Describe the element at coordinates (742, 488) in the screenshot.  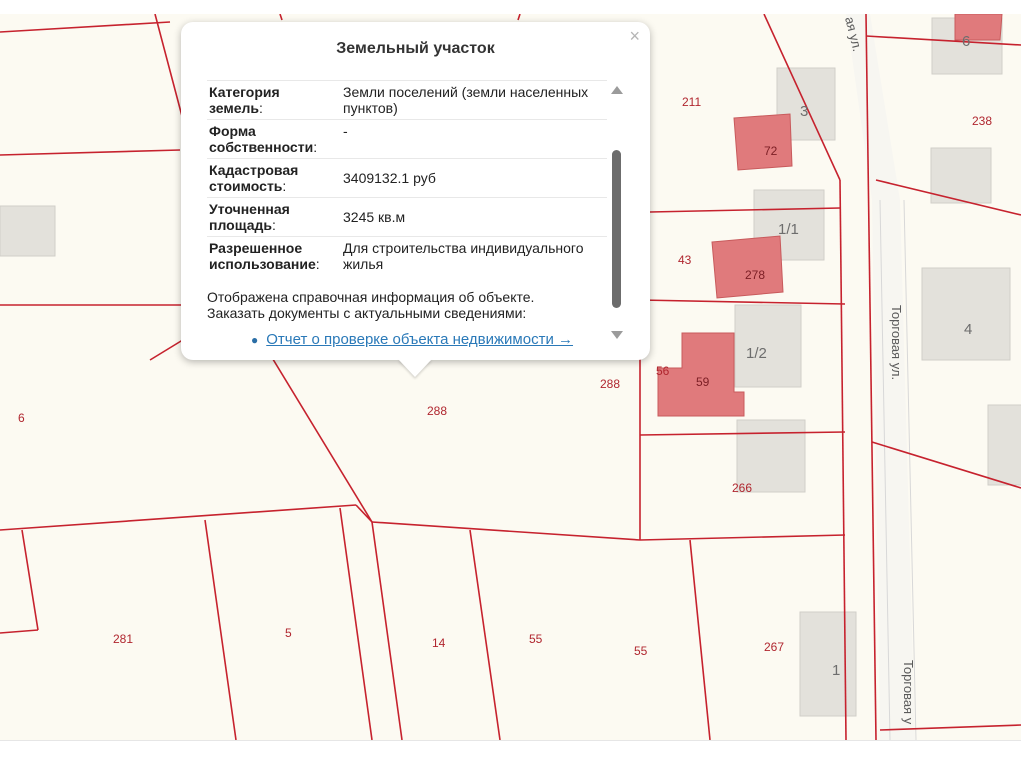
I see `plot-number: 266` at that location.